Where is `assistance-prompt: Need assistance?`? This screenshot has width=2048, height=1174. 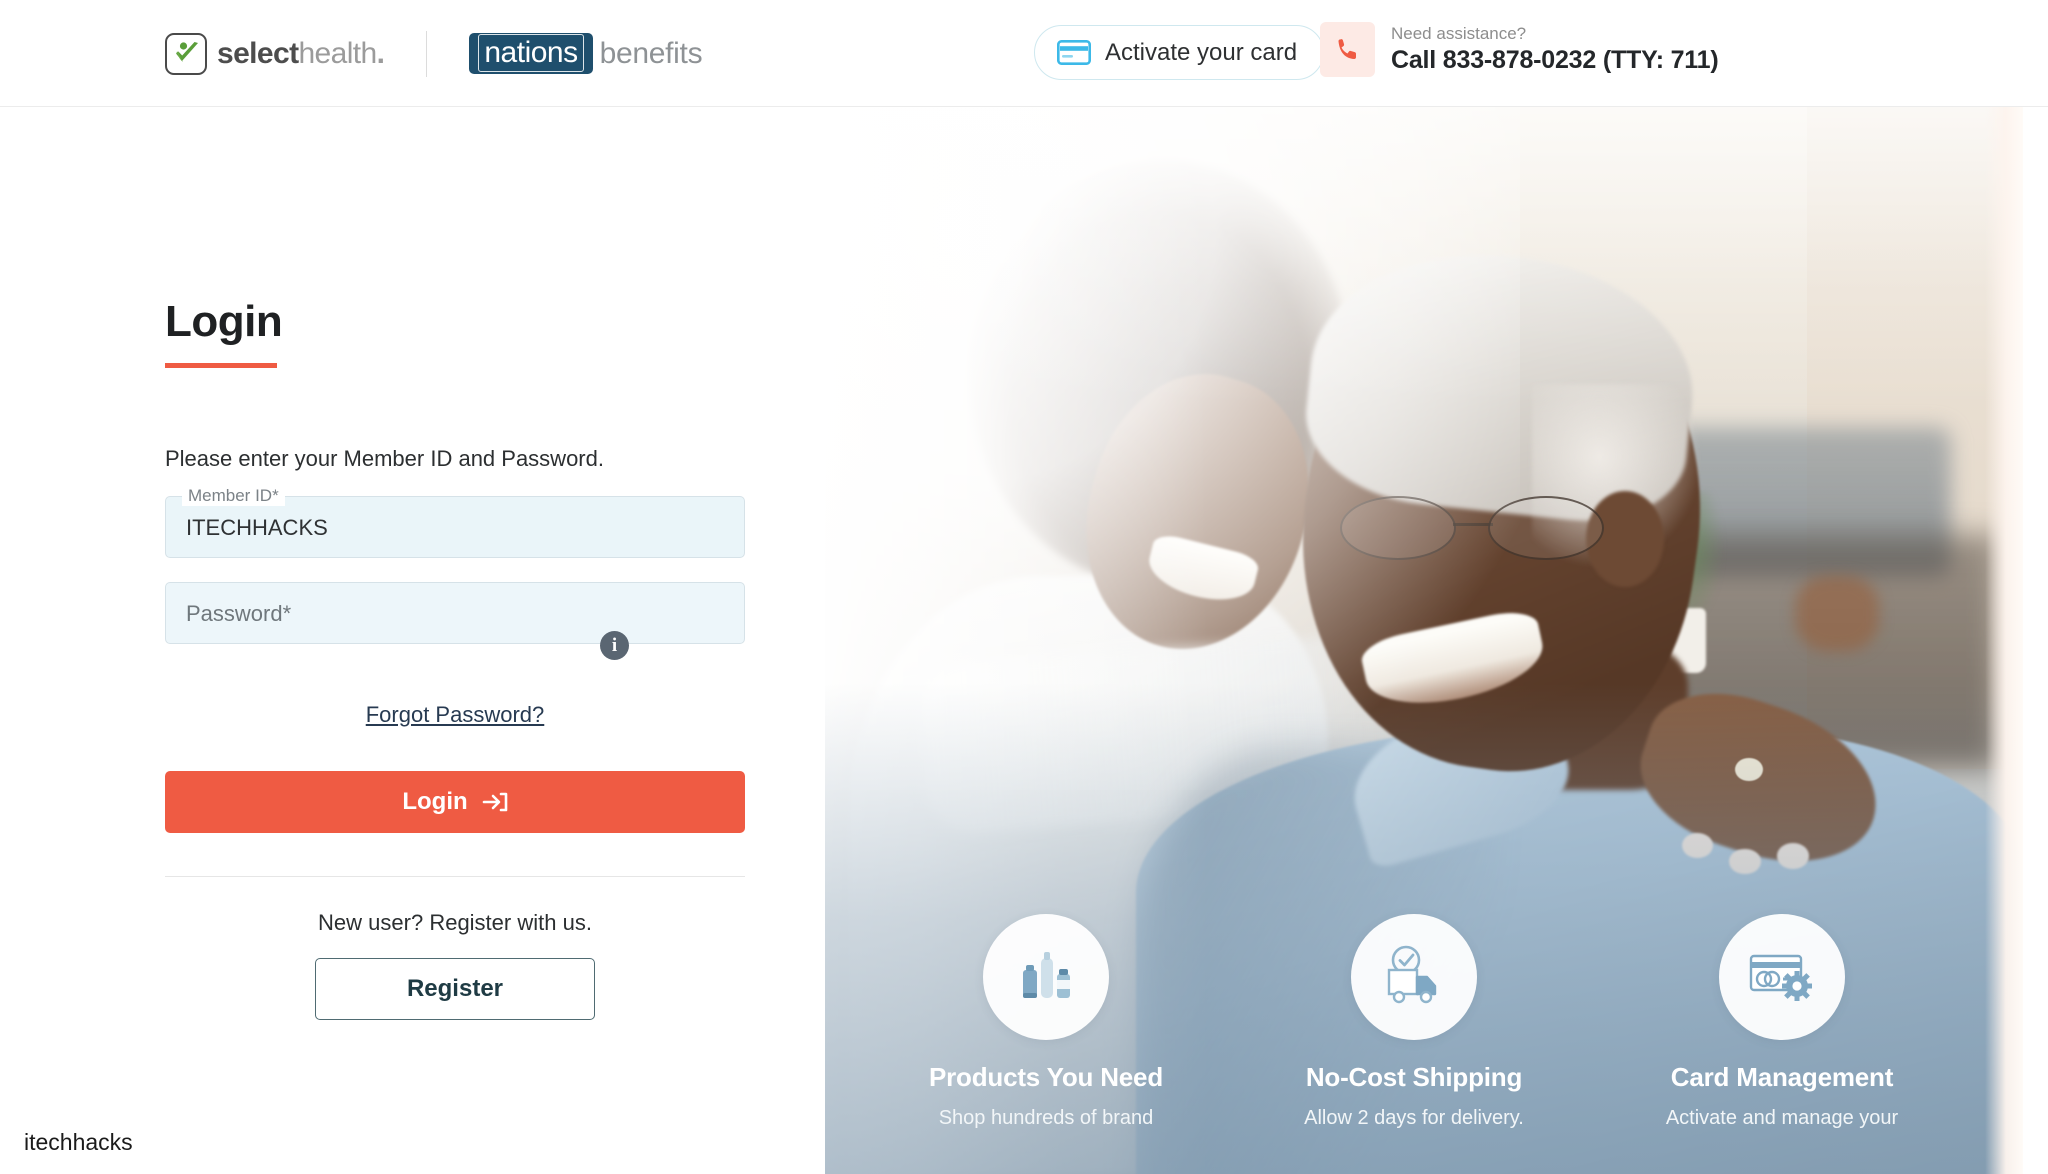 assistance-prompt: Need assistance? is located at coordinates (1459, 33).